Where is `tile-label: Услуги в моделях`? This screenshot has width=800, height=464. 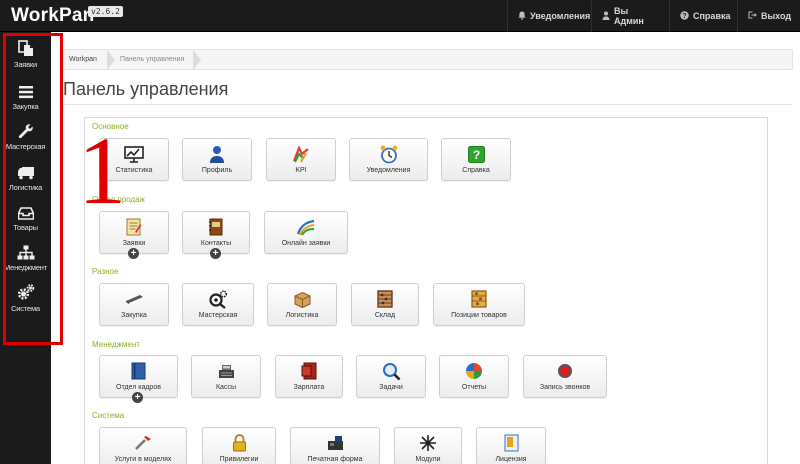
tile-label: Услуги в моделях is located at coordinates (143, 459).